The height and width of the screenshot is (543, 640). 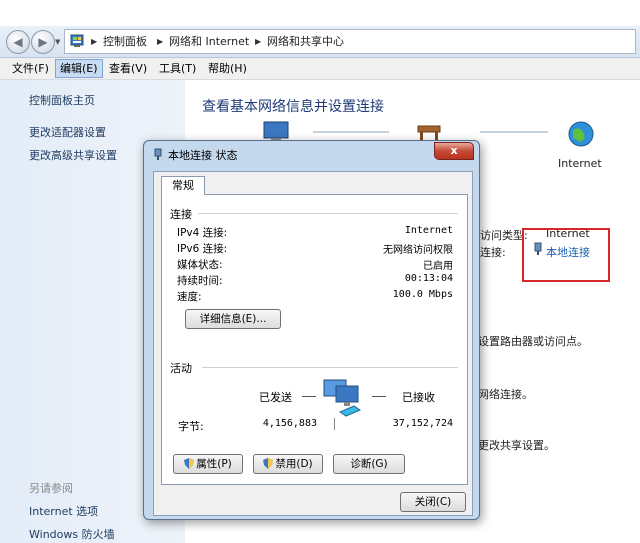 I want to click on tab-general: 常规, so click(x=183, y=185).